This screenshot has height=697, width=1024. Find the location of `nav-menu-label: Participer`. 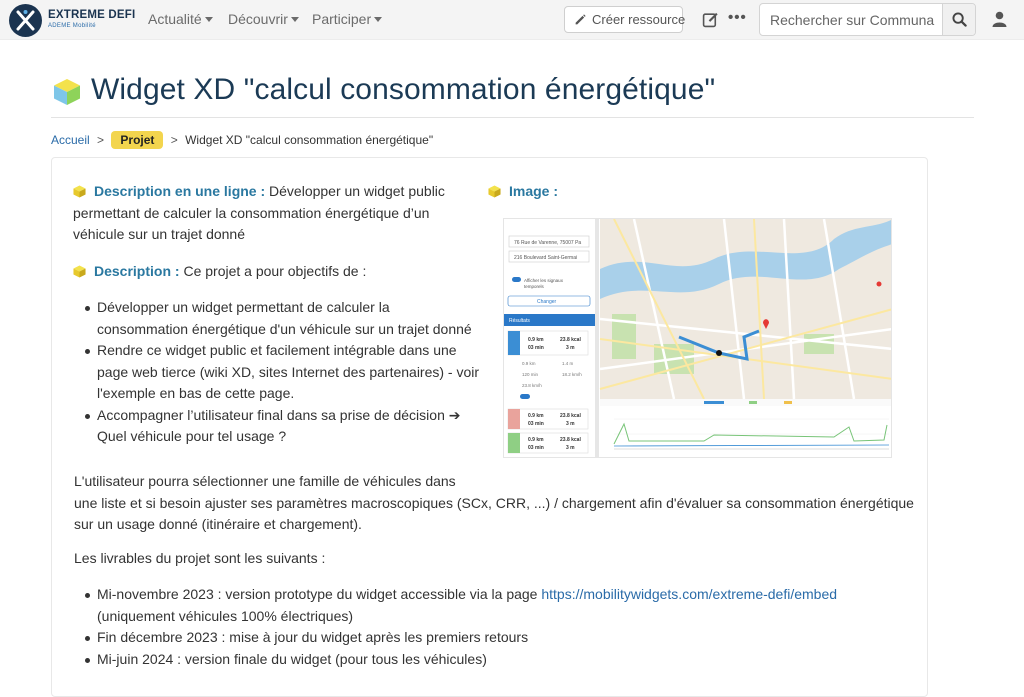

nav-menu-label: Participer is located at coordinates (342, 19).